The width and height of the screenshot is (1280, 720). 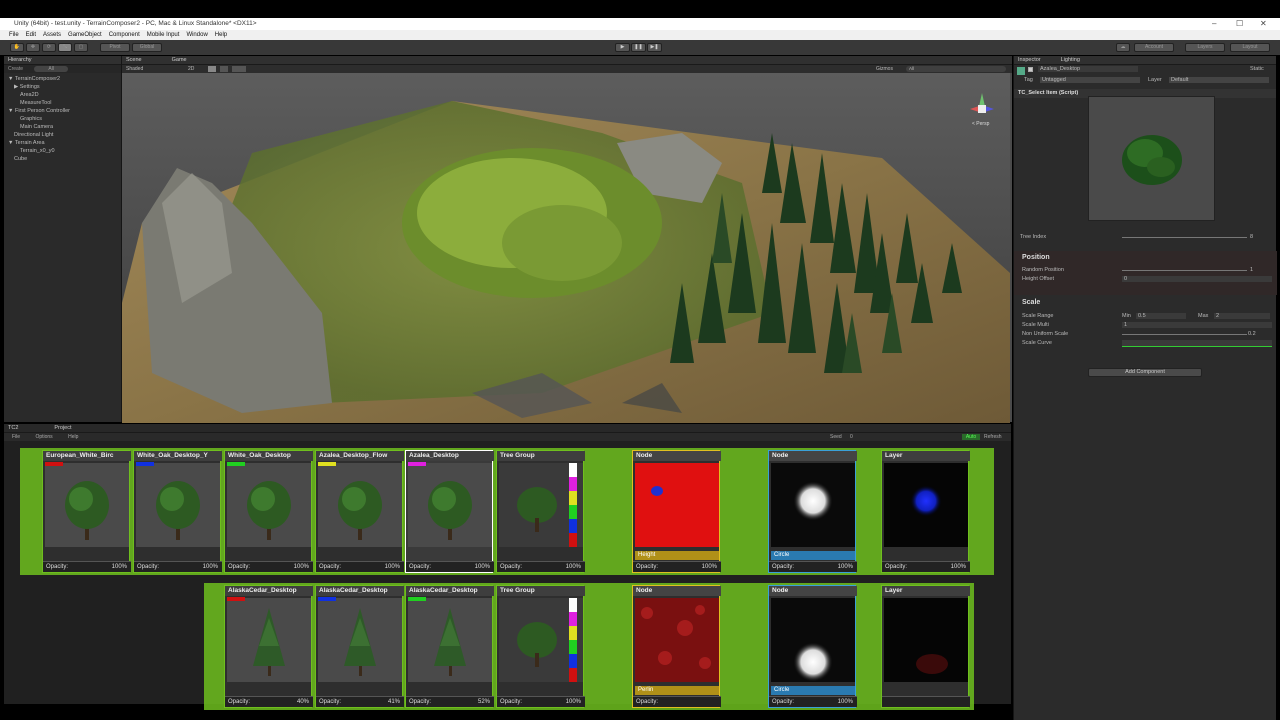 What do you see at coordinates (677, 701) in the screenshot?
I see `opacity-field: Opacity:` at bounding box center [677, 701].